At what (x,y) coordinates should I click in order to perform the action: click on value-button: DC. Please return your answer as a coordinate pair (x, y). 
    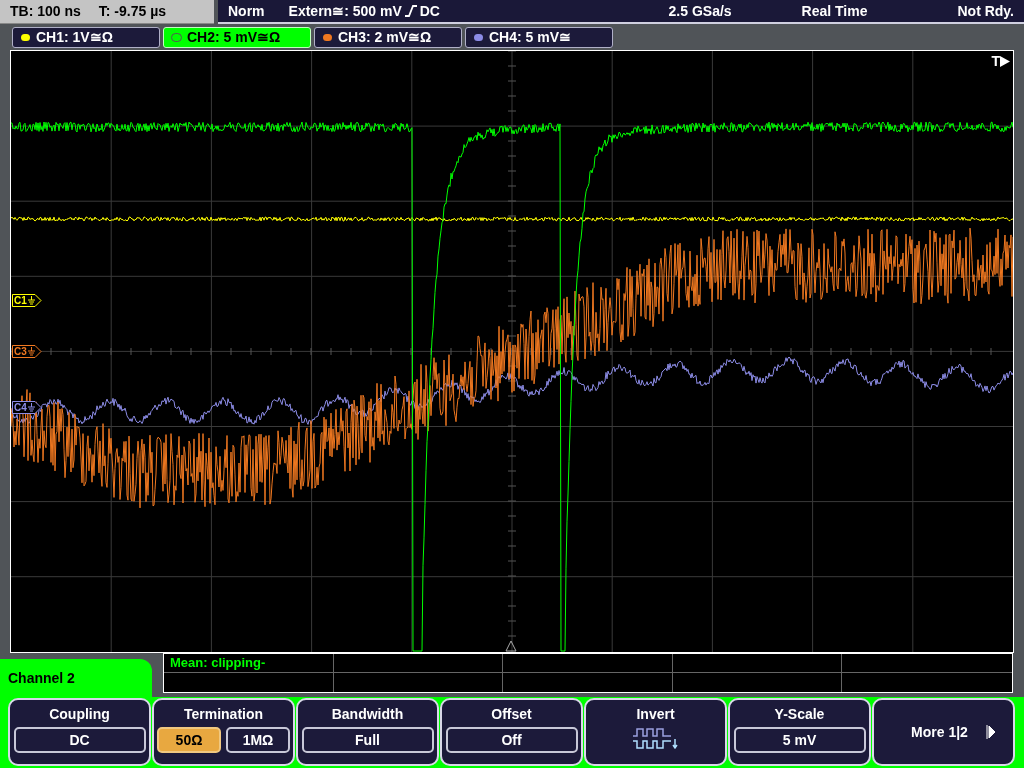
    Looking at the image, I should click on (79, 740).